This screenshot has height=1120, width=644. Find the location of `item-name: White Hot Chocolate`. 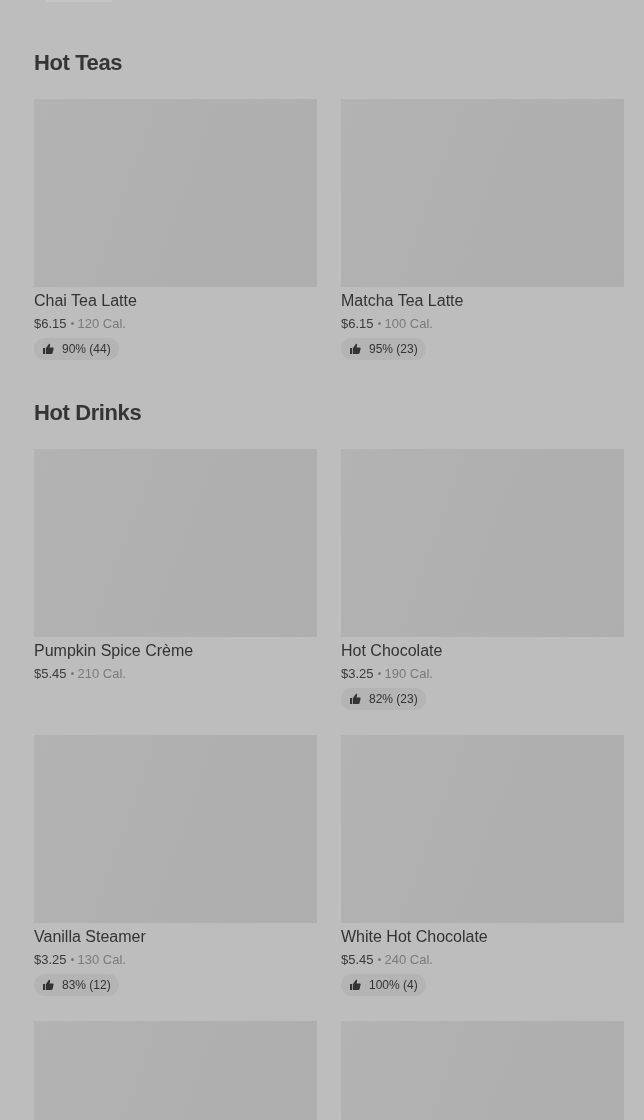

item-name: White Hot Chocolate is located at coordinates (414, 937).